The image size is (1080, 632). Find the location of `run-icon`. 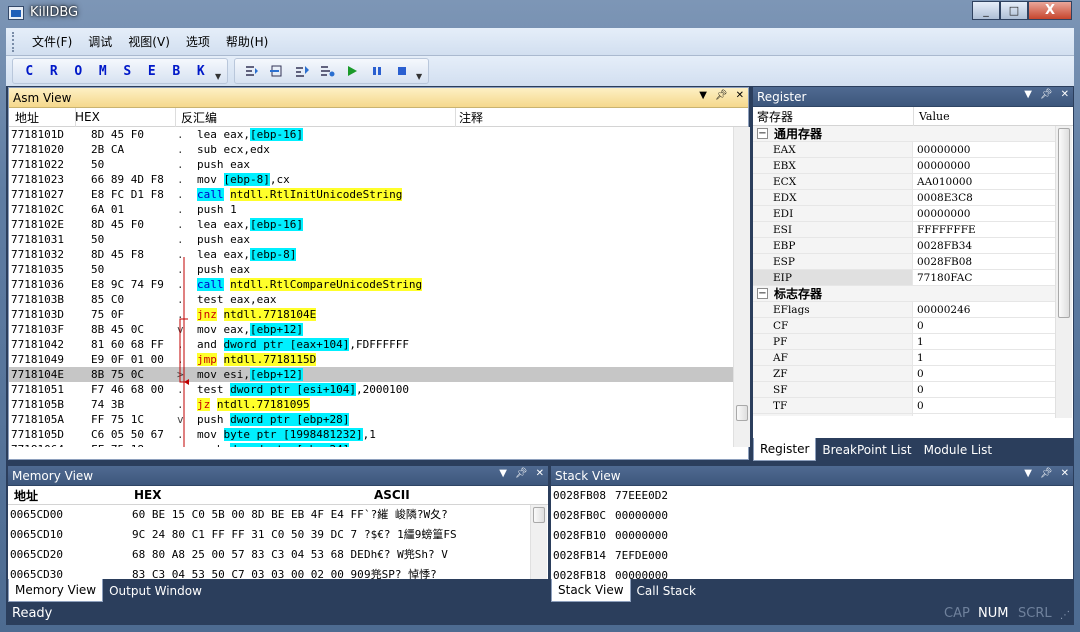

run-icon is located at coordinates (351, 71).